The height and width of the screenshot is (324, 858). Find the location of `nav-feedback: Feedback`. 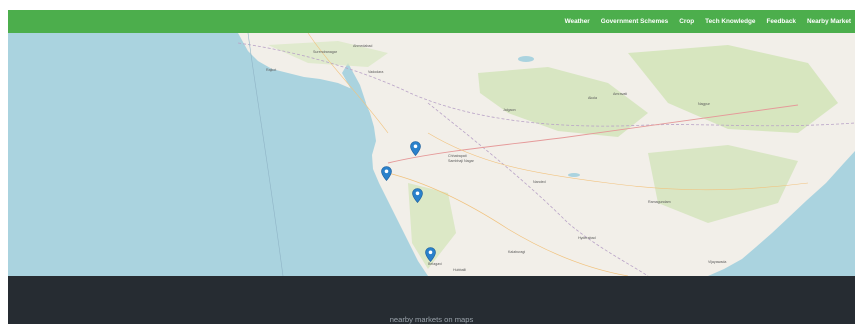

nav-feedback: Feedback is located at coordinates (780, 21).